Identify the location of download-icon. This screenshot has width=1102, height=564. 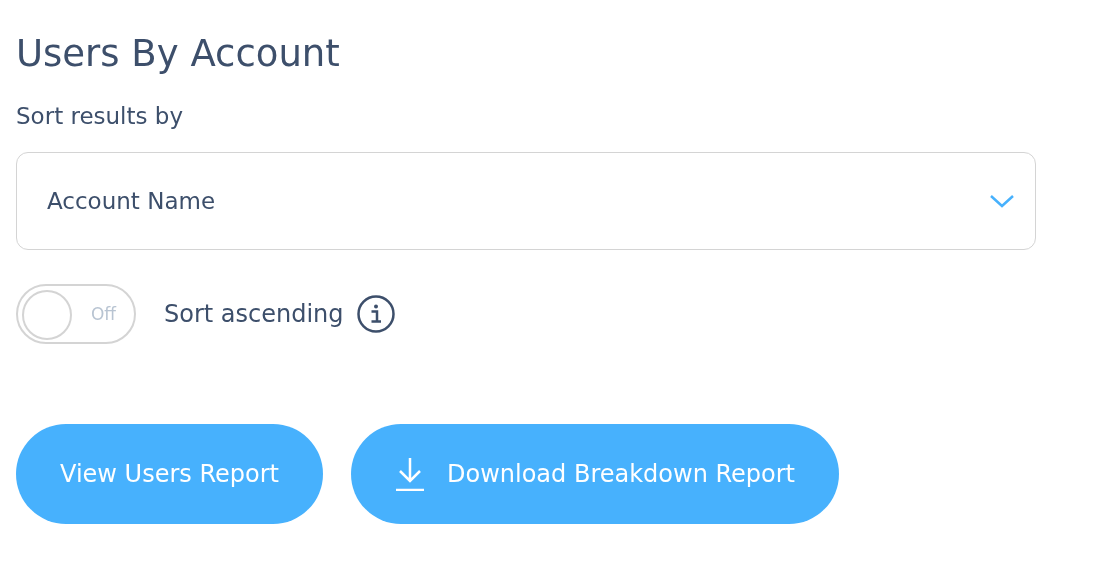
(410, 474).